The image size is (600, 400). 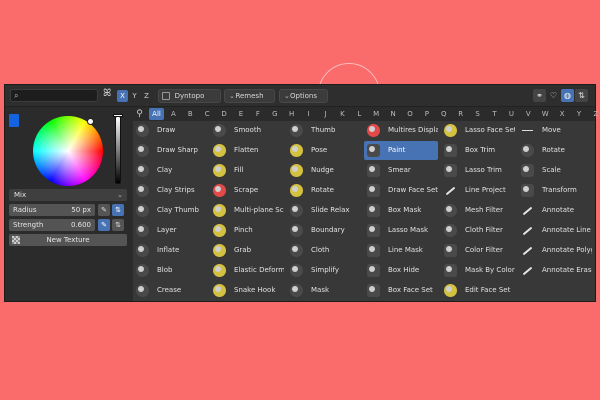 I want to click on tool-item: Lasso Mask, so click(x=401, y=230).